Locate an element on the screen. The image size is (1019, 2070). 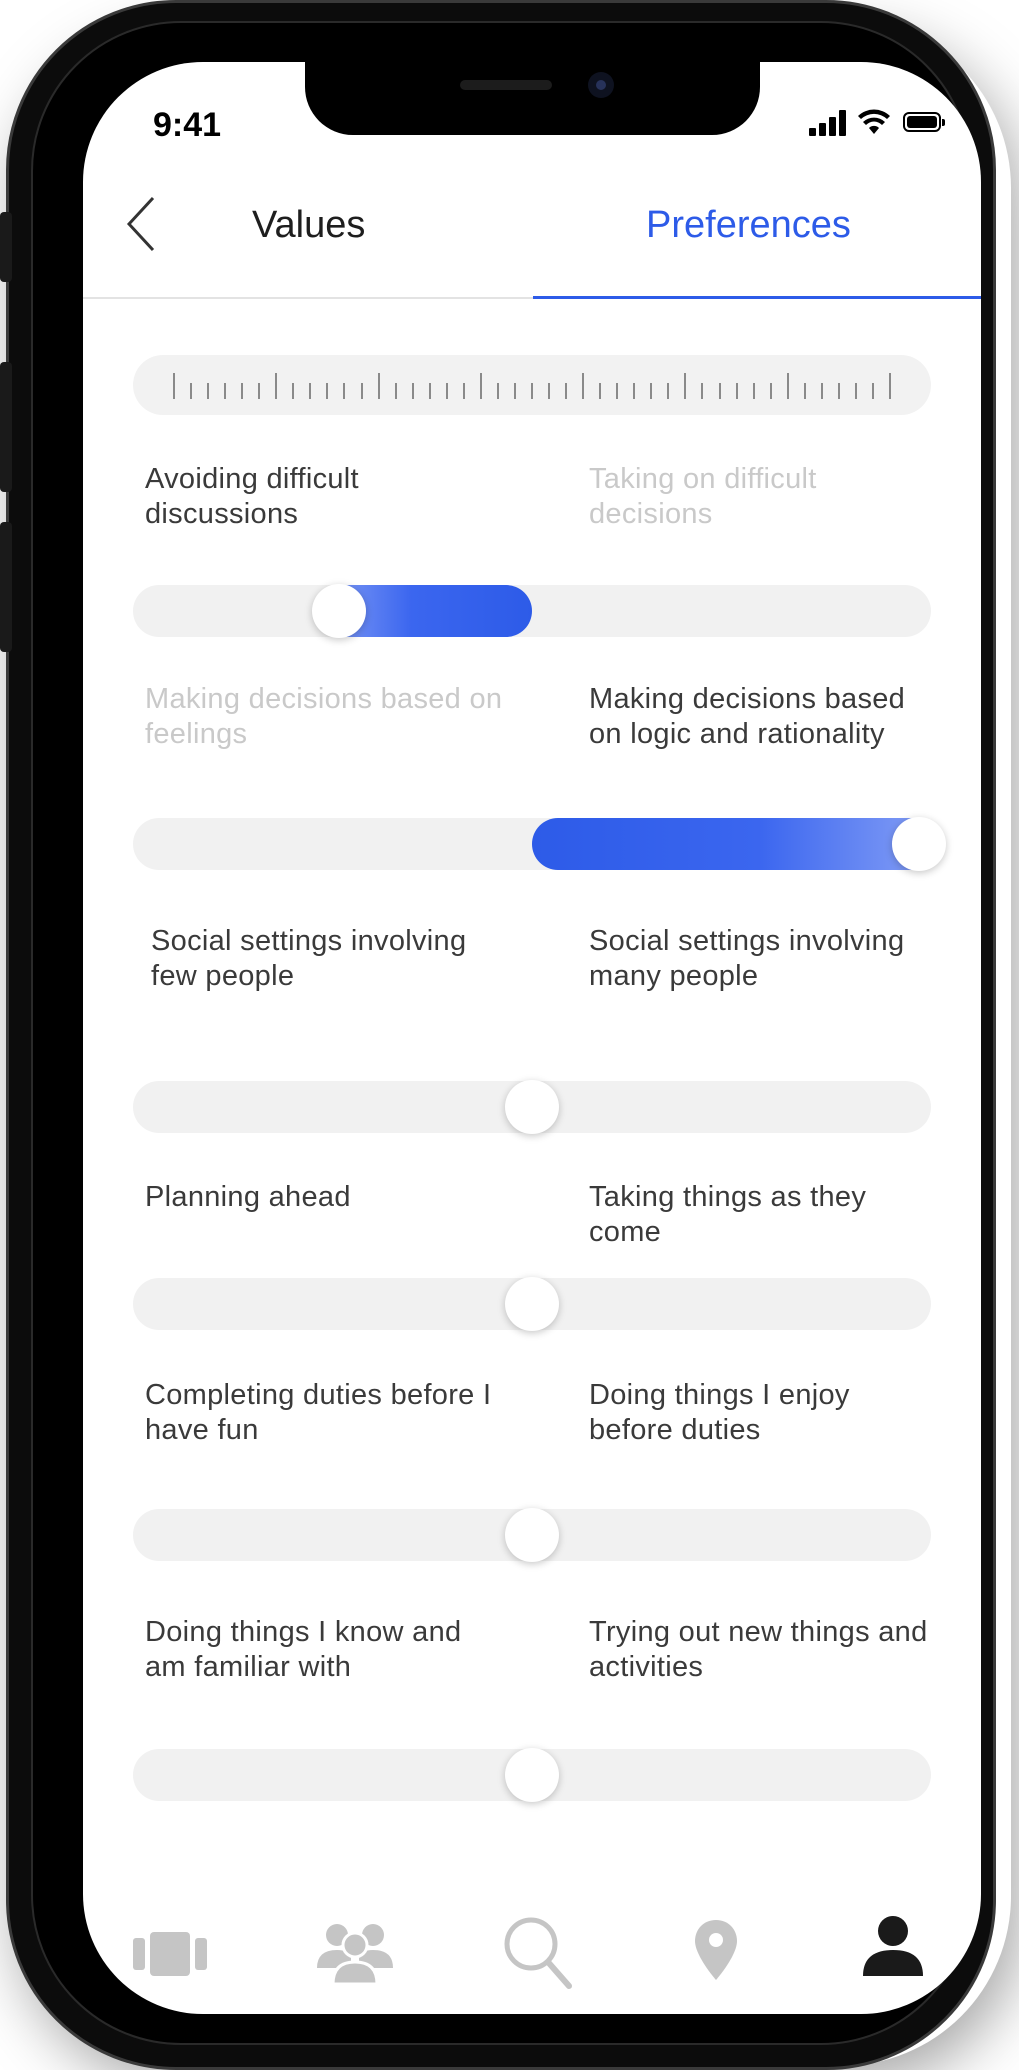
cards-icon is located at coordinates (171, 1954).